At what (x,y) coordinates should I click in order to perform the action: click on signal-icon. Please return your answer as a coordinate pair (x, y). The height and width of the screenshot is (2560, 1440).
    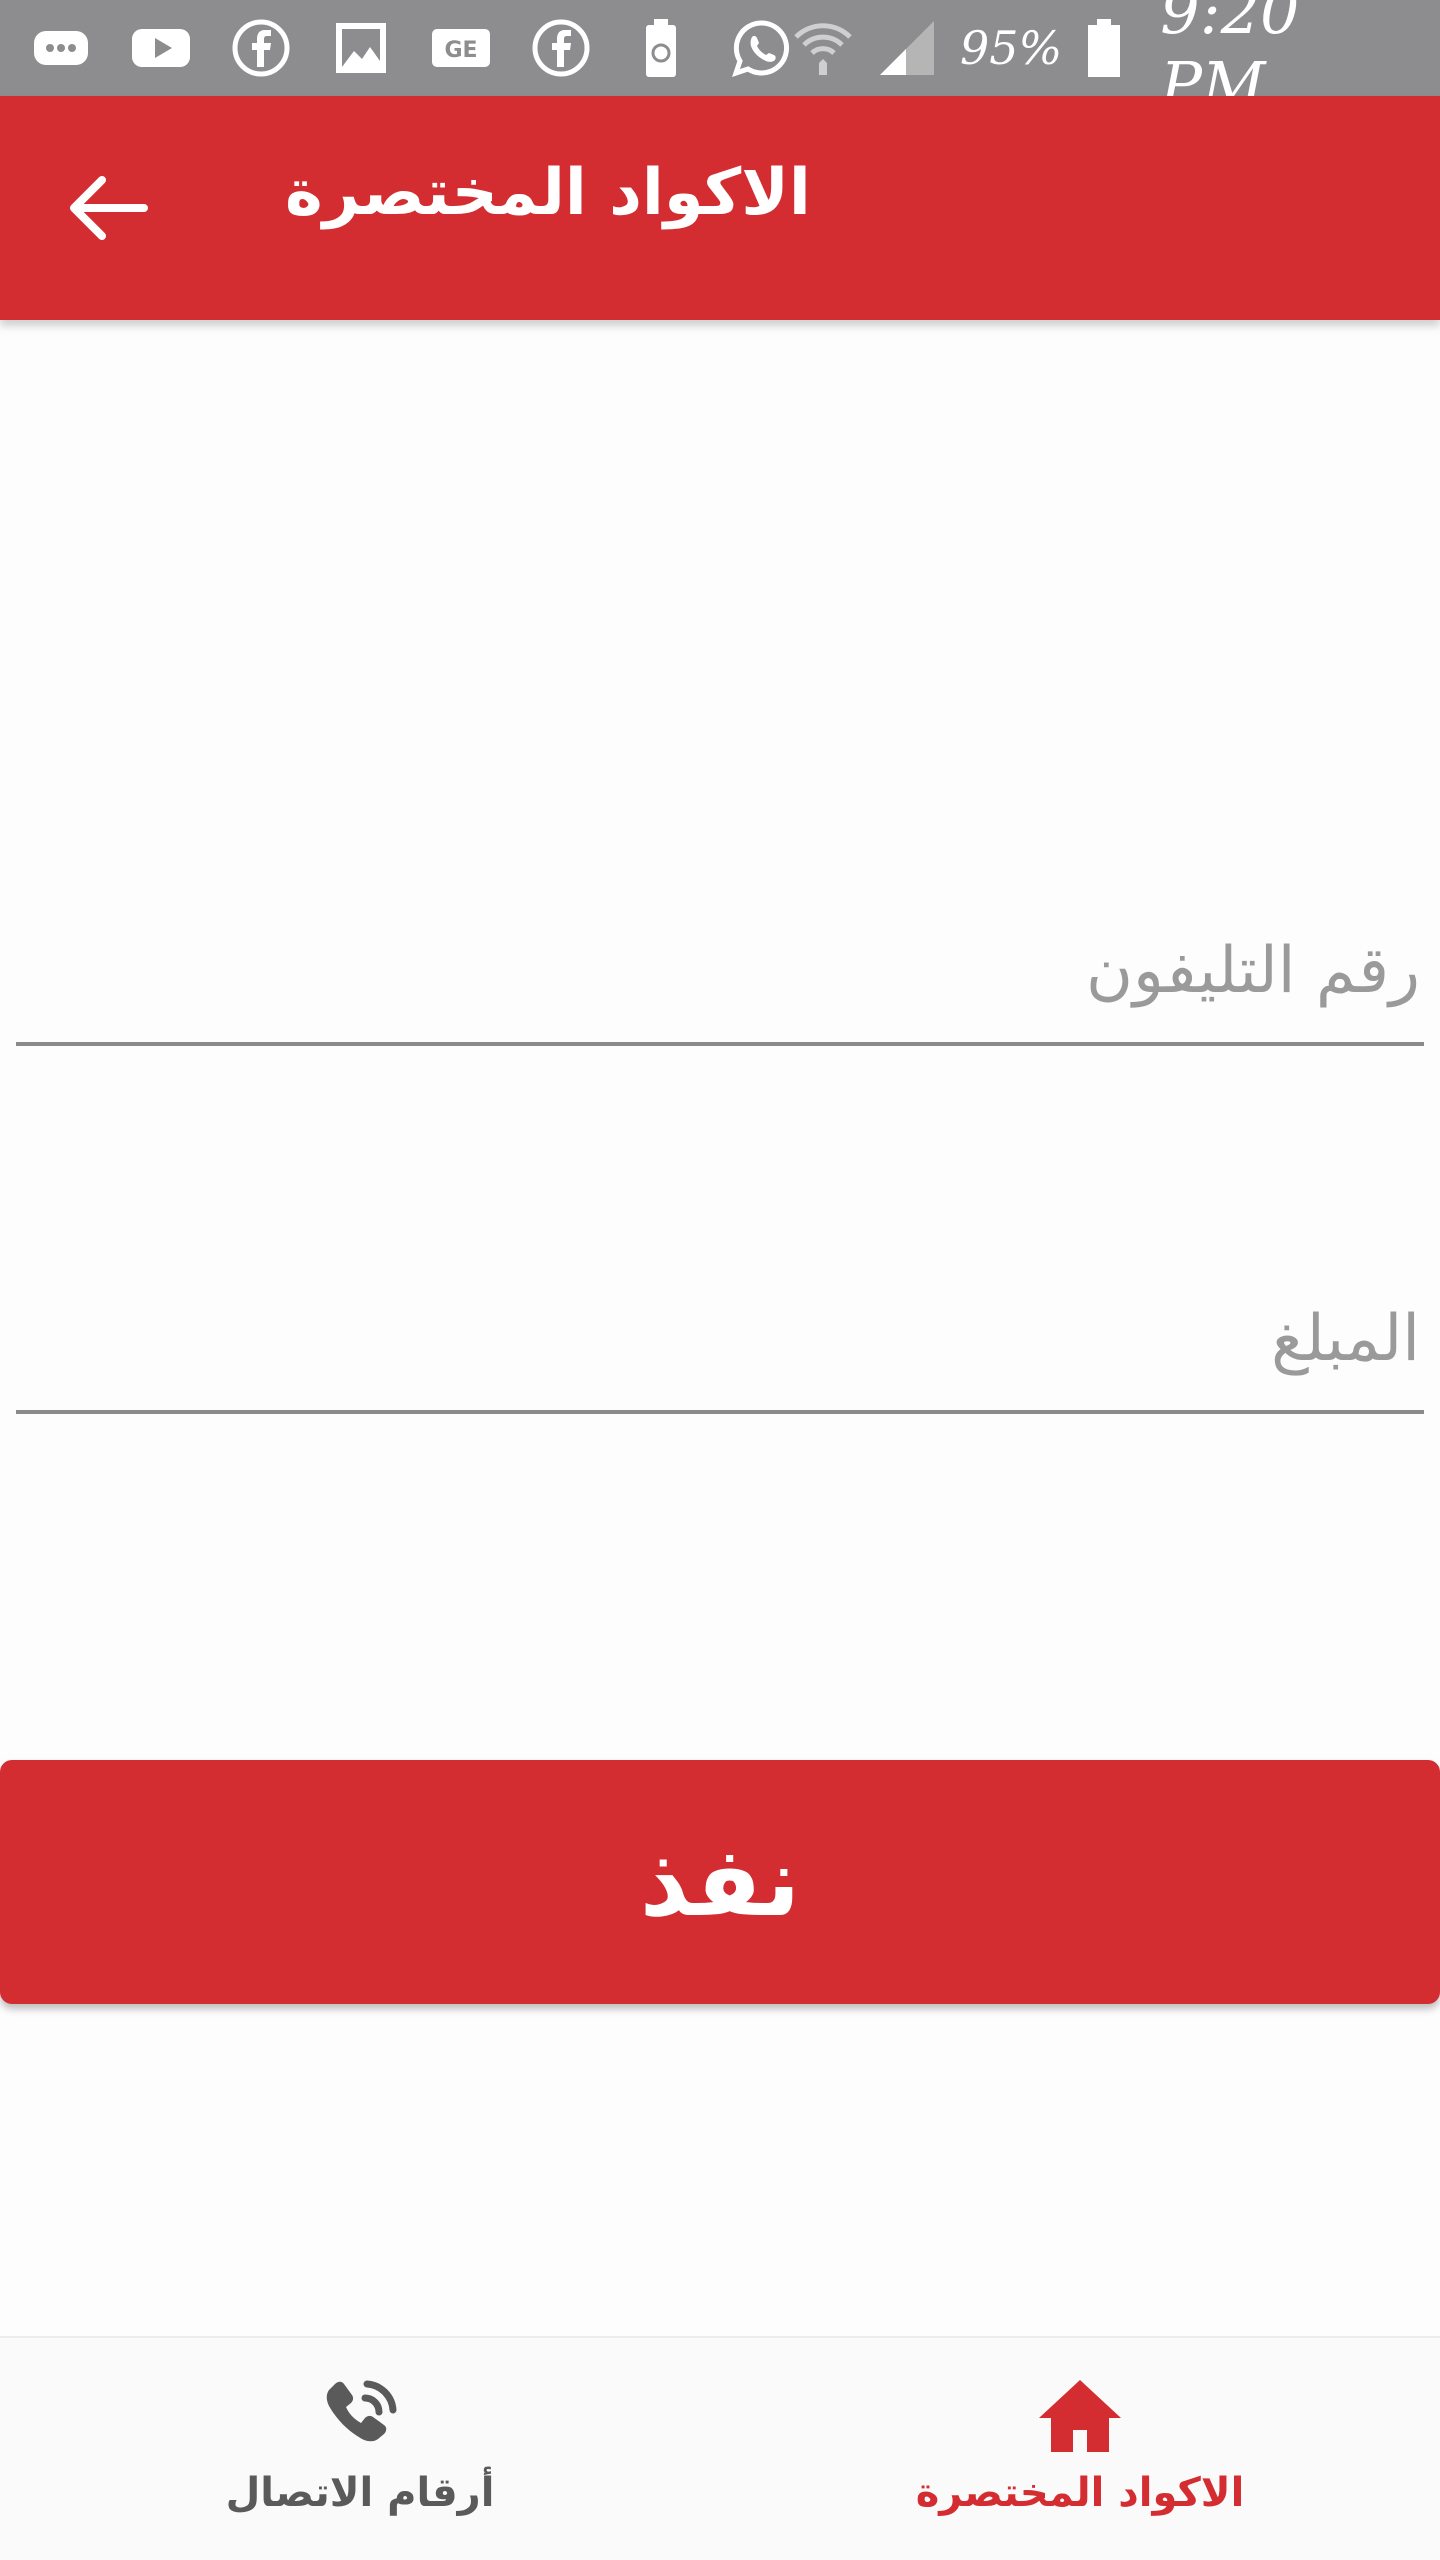
    Looking at the image, I should click on (907, 48).